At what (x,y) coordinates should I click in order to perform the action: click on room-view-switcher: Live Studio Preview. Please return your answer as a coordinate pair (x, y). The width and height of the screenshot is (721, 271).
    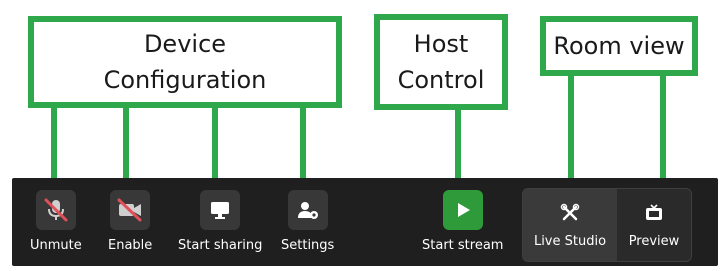
    Looking at the image, I should click on (607, 225).